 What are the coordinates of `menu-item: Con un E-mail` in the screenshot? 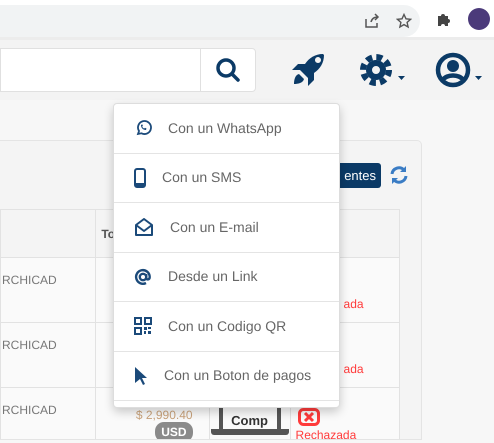 It's located at (226, 227).